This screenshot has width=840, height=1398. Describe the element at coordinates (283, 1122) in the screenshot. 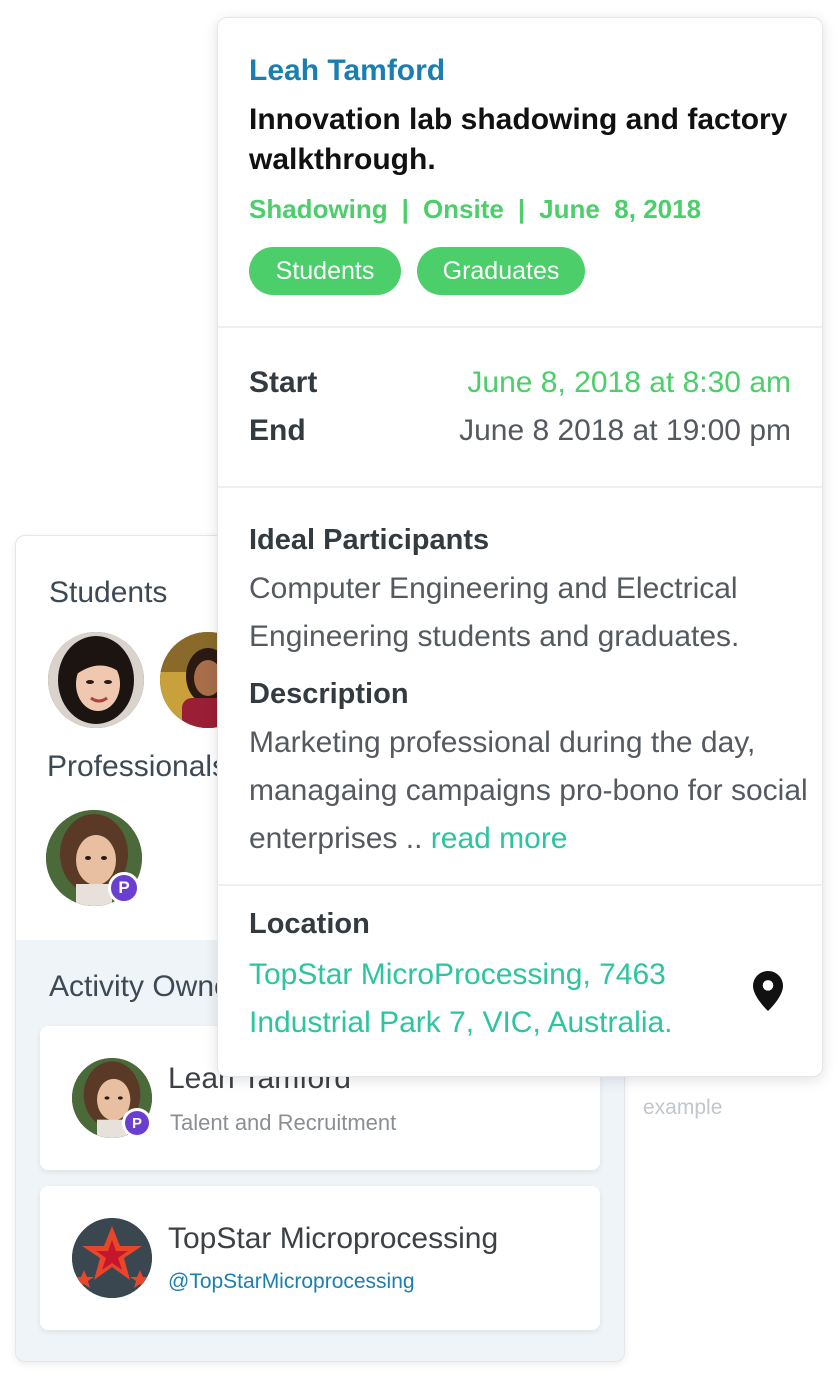

I see `owner-subtitle: Talent and Recruitment` at that location.